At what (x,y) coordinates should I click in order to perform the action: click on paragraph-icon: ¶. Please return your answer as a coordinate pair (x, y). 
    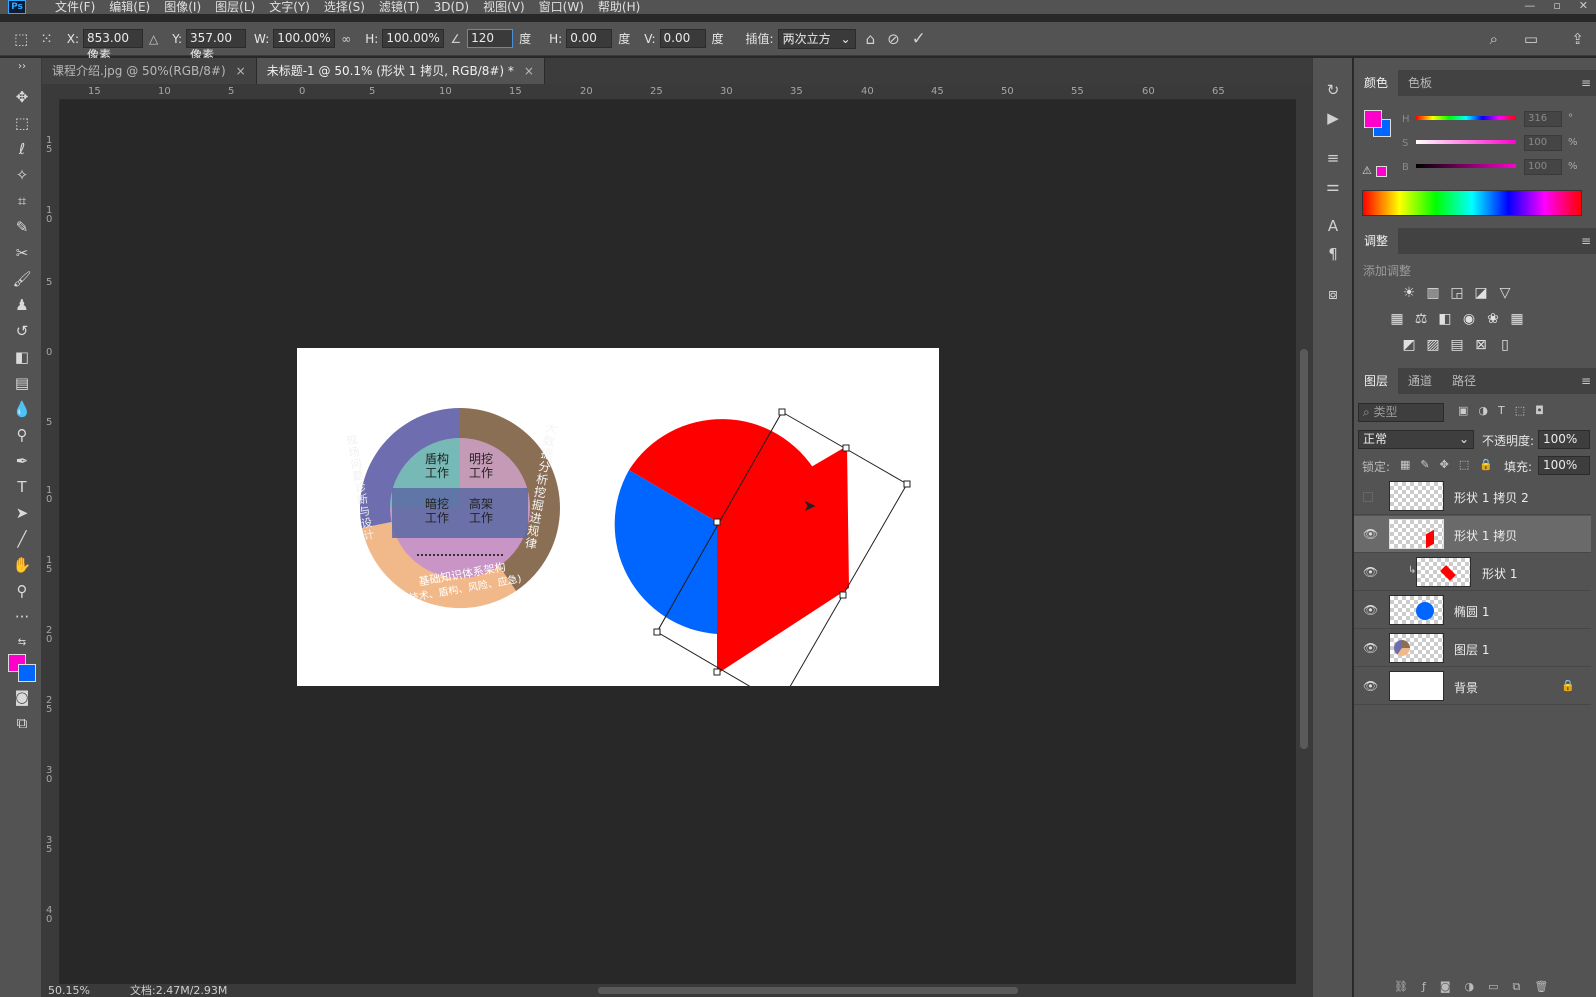
    Looking at the image, I should click on (1333, 254).